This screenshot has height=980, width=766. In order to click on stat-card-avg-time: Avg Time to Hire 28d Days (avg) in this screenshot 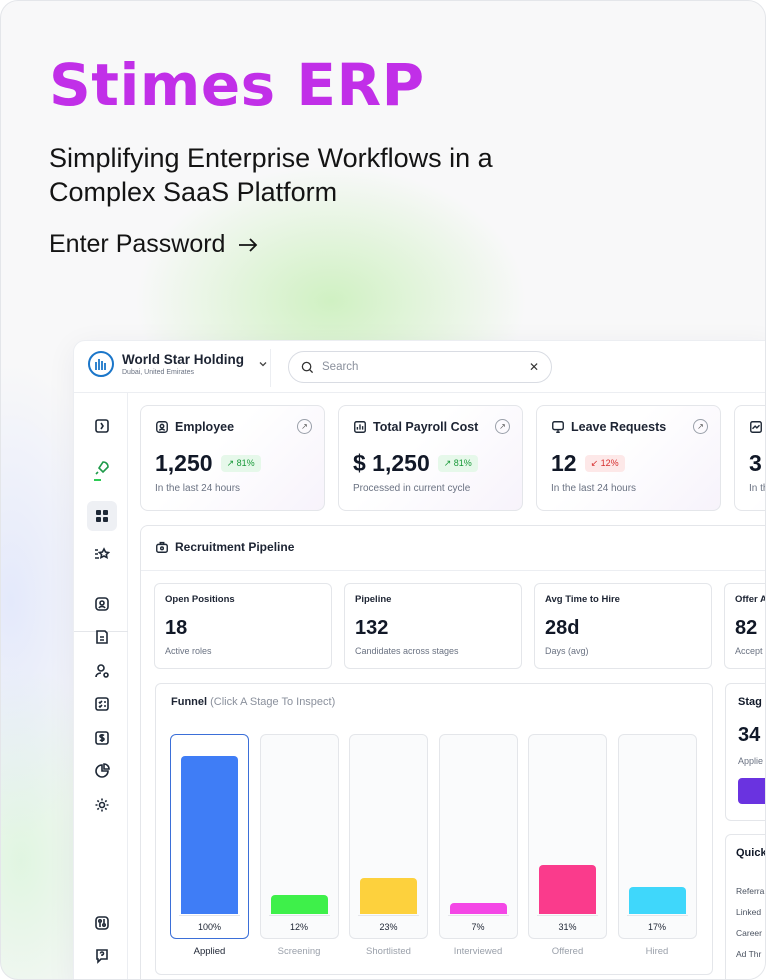, I will do `click(623, 626)`.